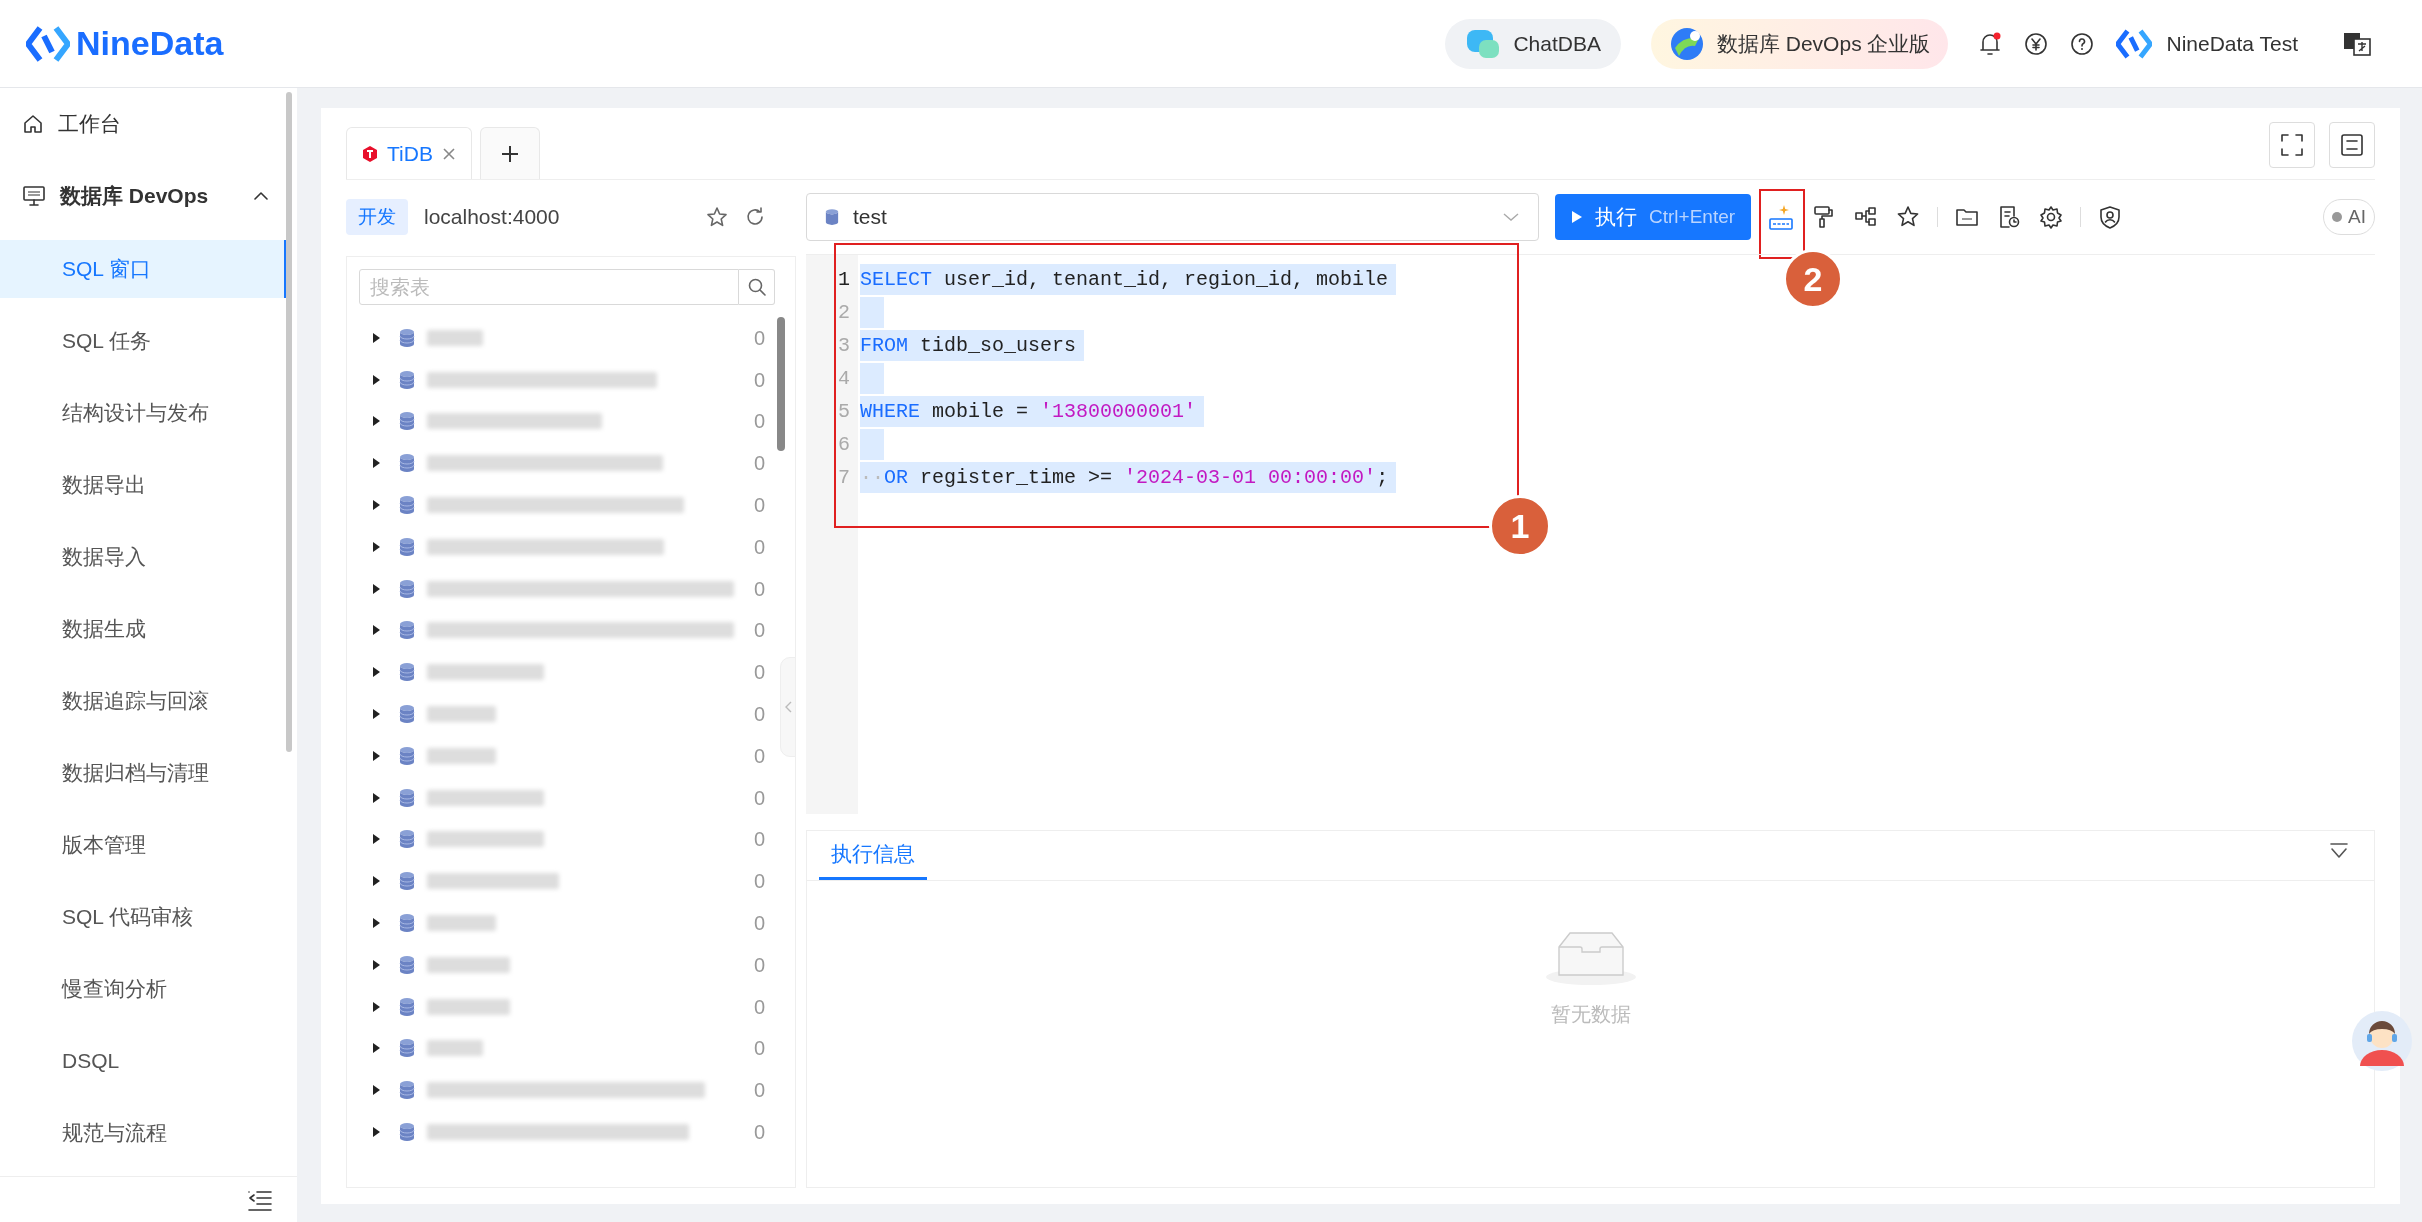 Image resolution: width=2422 pixels, height=1222 pixels. Describe the element at coordinates (1172, 217) in the screenshot. I see `database-select: test` at that location.